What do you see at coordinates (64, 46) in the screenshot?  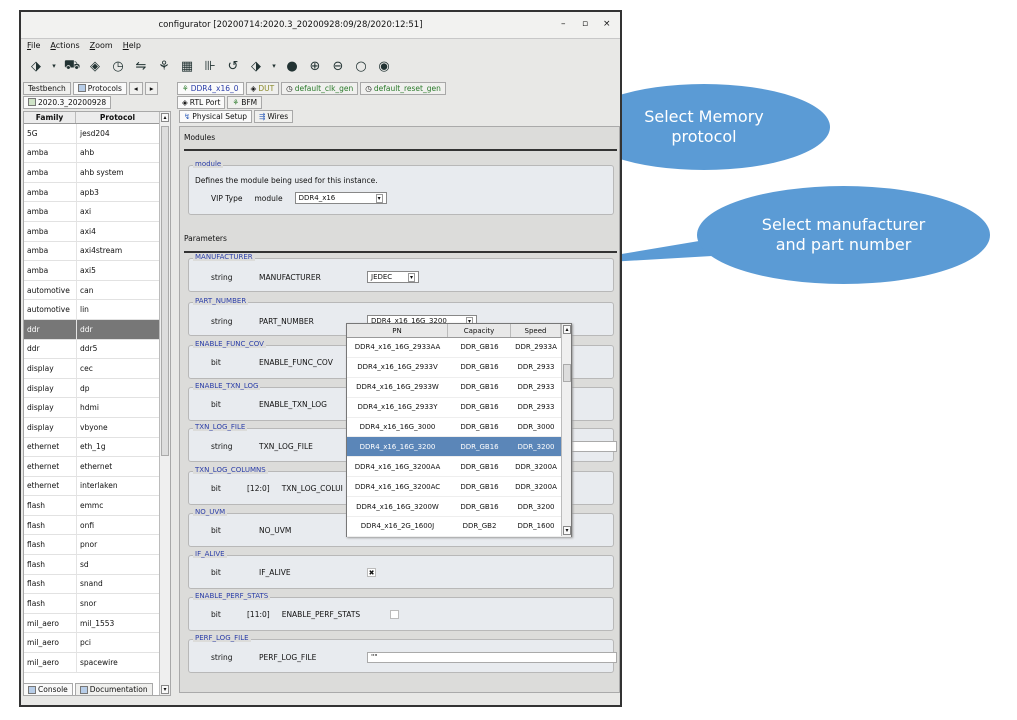 I see `menu-actions: Actions` at bounding box center [64, 46].